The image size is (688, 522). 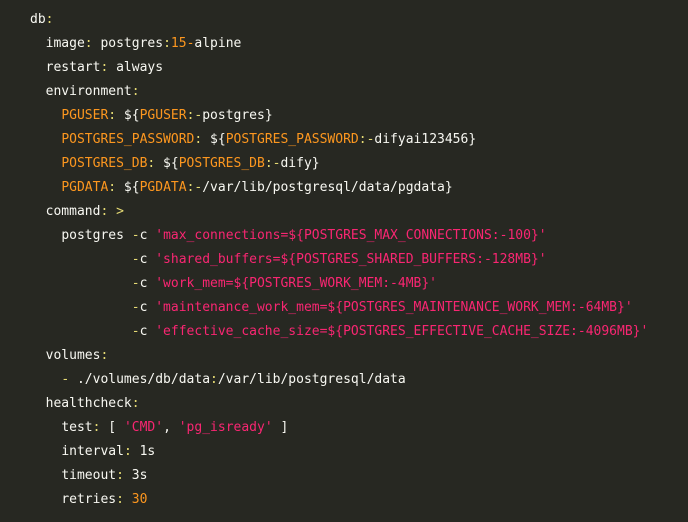 What do you see at coordinates (344, 212) in the screenshot?
I see `code-line: command: >` at bounding box center [344, 212].